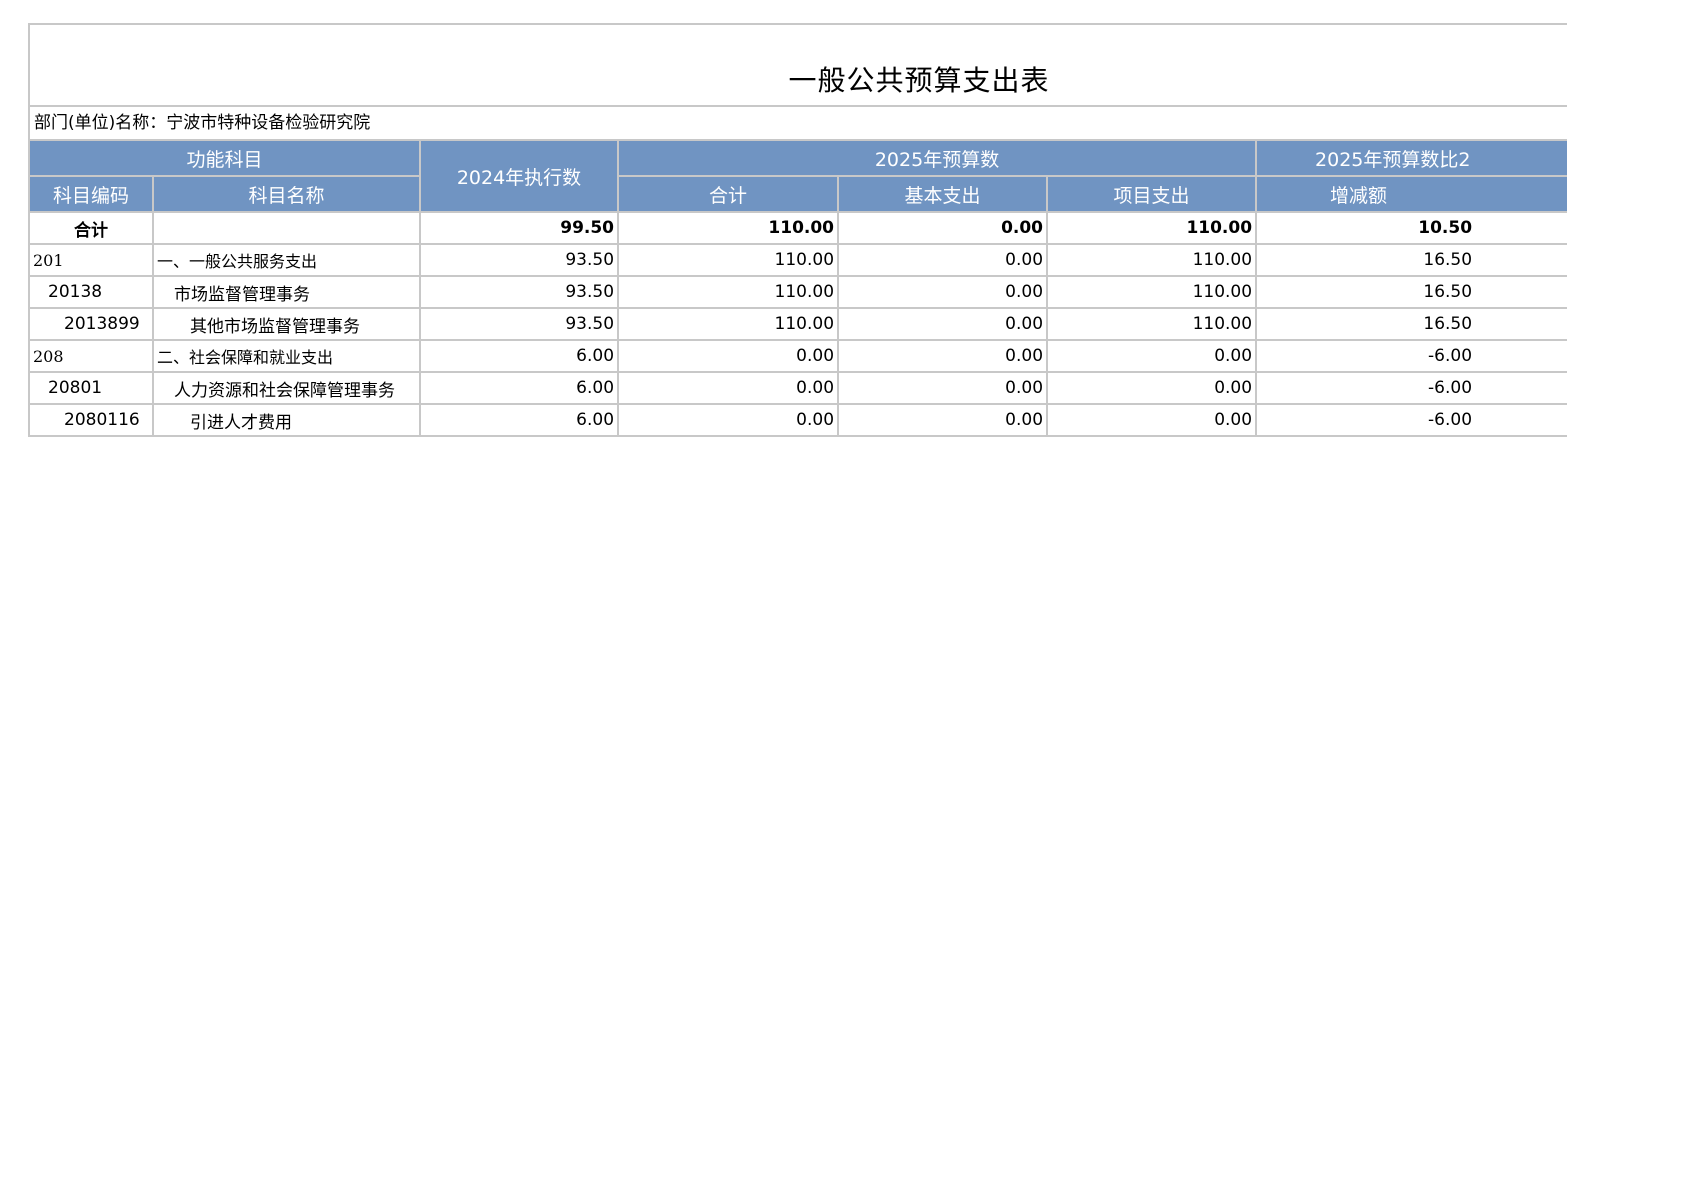  Describe the element at coordinates (943, 194) in the screenshot. I see `header-basic: 基本支出` at that location.